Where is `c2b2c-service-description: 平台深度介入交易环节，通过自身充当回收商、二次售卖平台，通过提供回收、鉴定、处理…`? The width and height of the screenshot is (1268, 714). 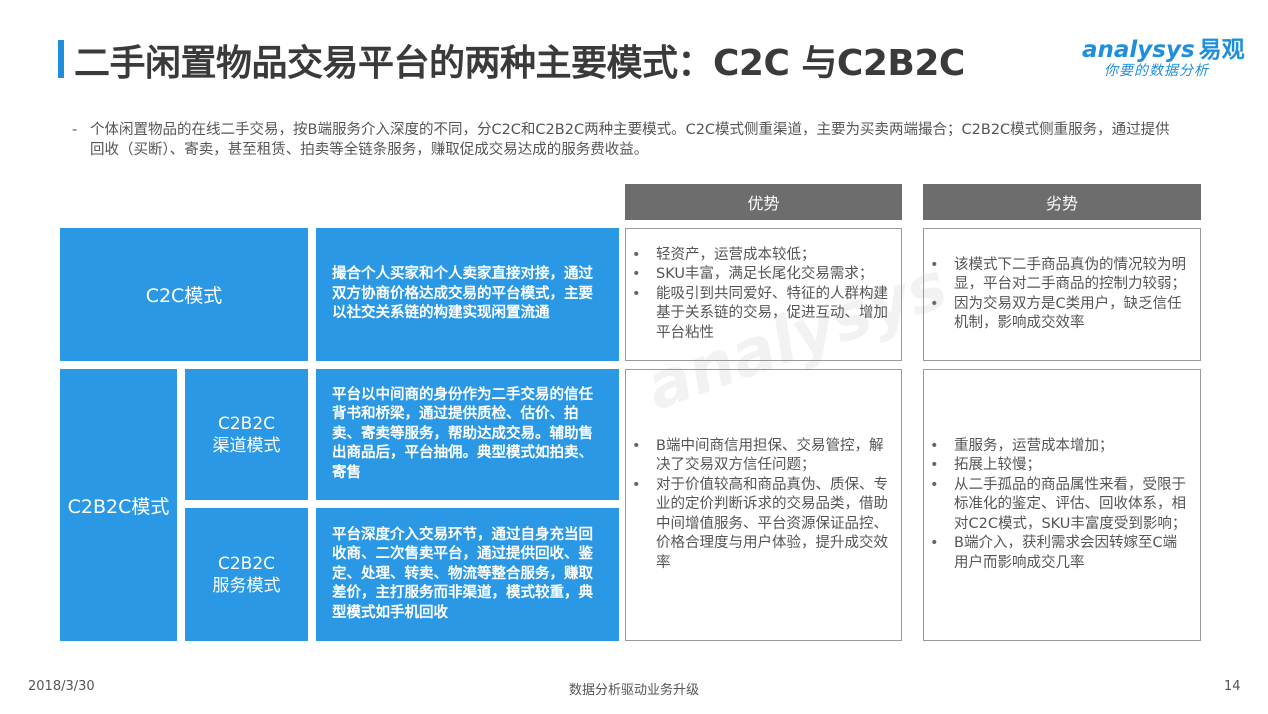 c2b2c-service-description: 平台深度介入交易环节，通过自身充当回收商、二次售卖平台，通过提供回收、鉴定、处理… is located at coordinates (467, 574).